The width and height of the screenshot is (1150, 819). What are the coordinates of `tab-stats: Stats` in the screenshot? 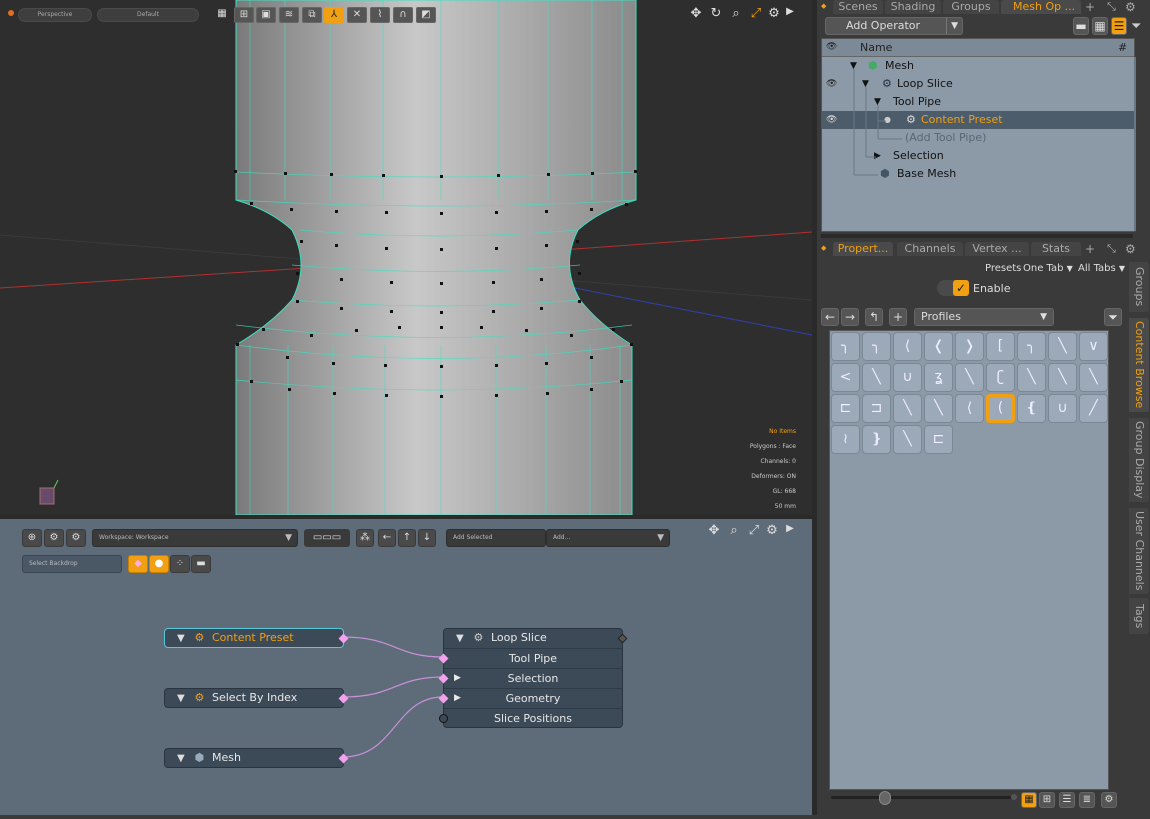 It's located at (1056, 249).